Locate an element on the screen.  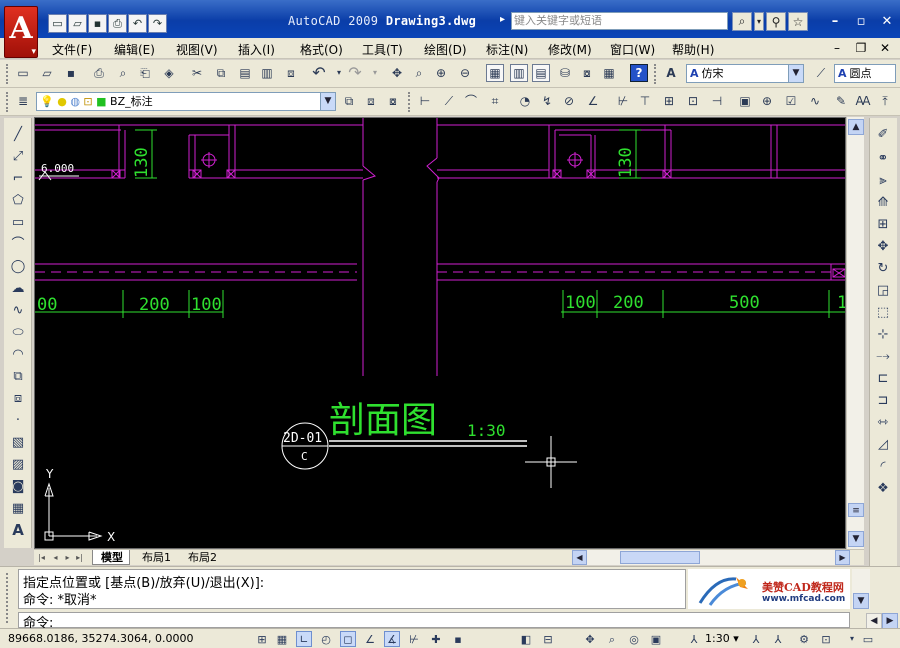
open-icon: ▱ is located at coordinates (77, 23).